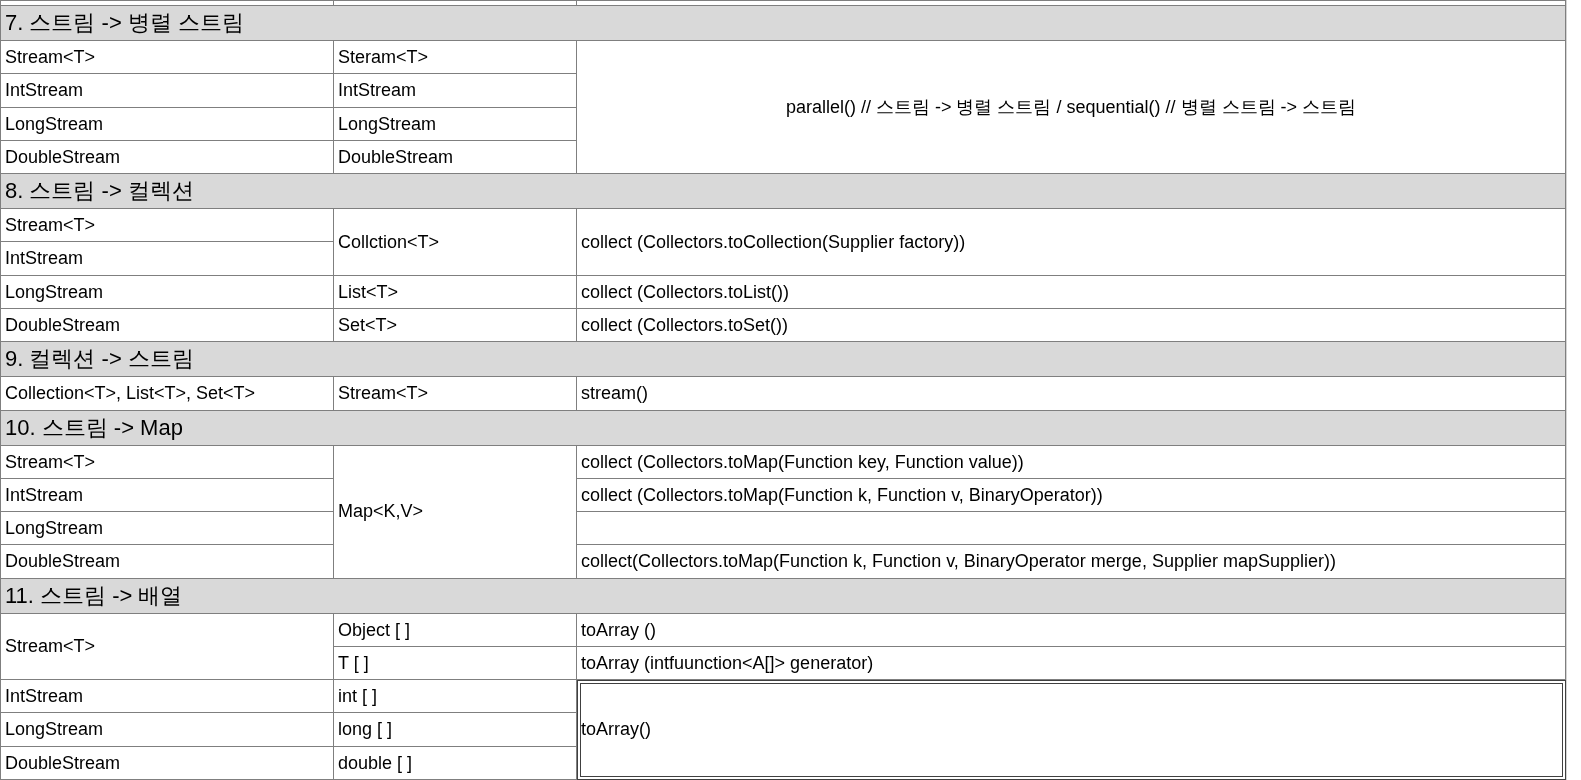 The height and width of the screenshot is (780, 1581). What do you see at coordinates (783, 596) in the screenshot?
I see `section-header: 11. 스트림 -> 배열` at bounding box center [783, 596].